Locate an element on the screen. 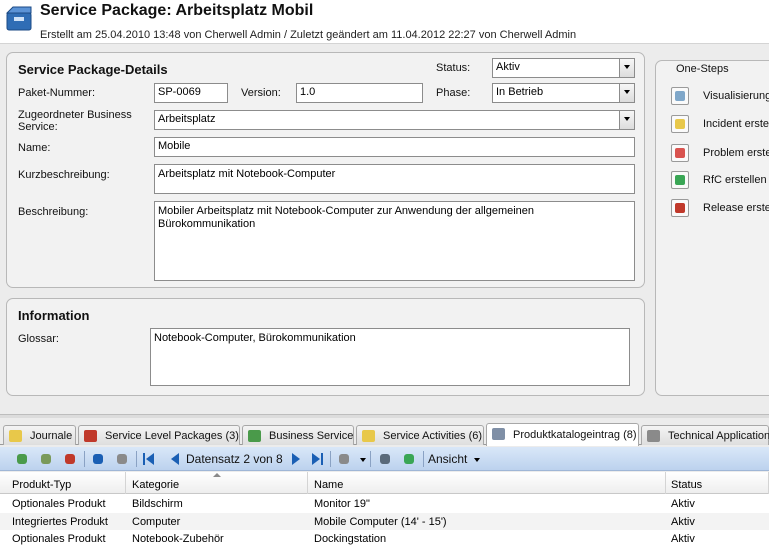 This screenshot has height=551, width=769. tab-business-service: Business Service is located at coordinates (298, 435).